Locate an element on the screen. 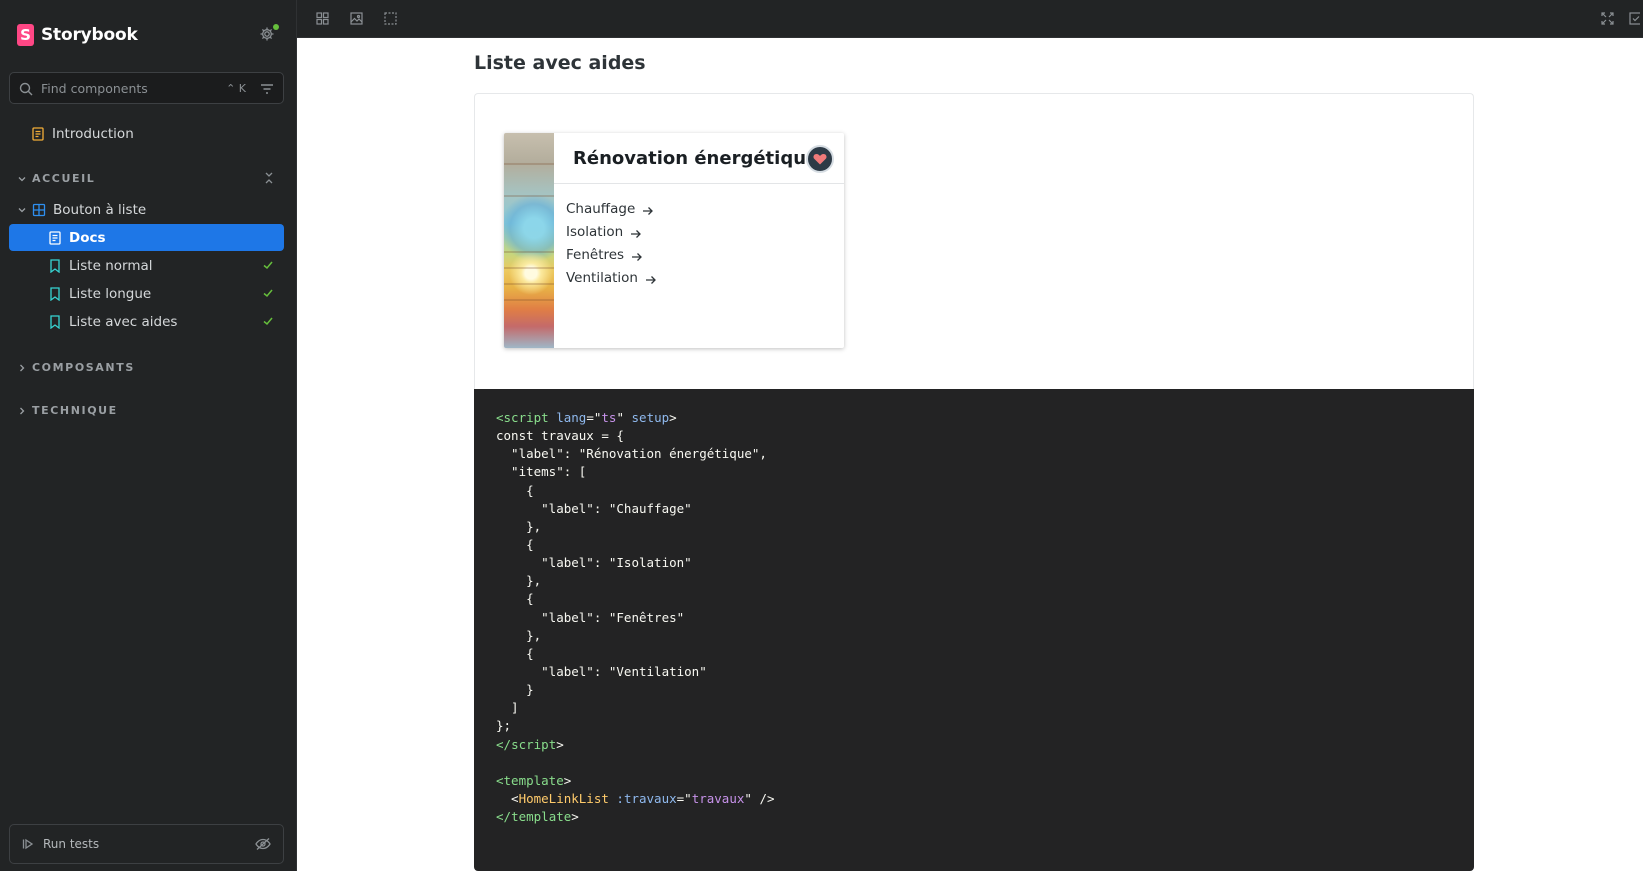 Image resolution: width=1643 pixels, height=871 pixels. story-label: Liste normal is located at coordinates (111, 265).